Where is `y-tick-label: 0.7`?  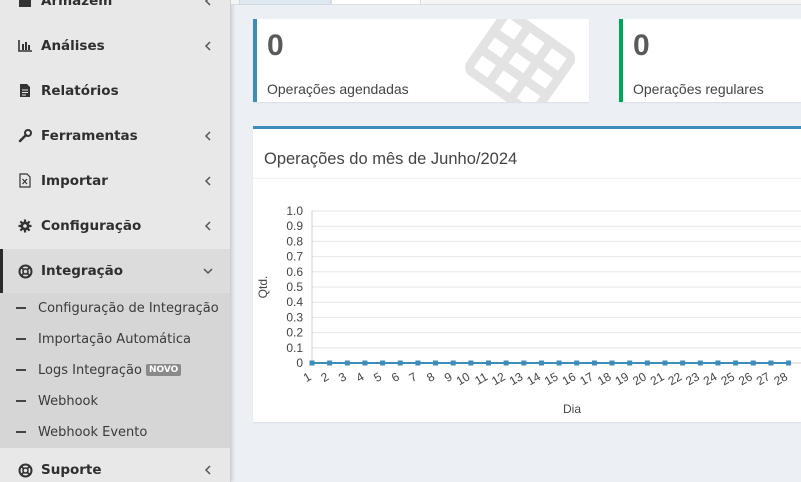 y-tick-label: 0.7 is located at coordinates (294, 257).